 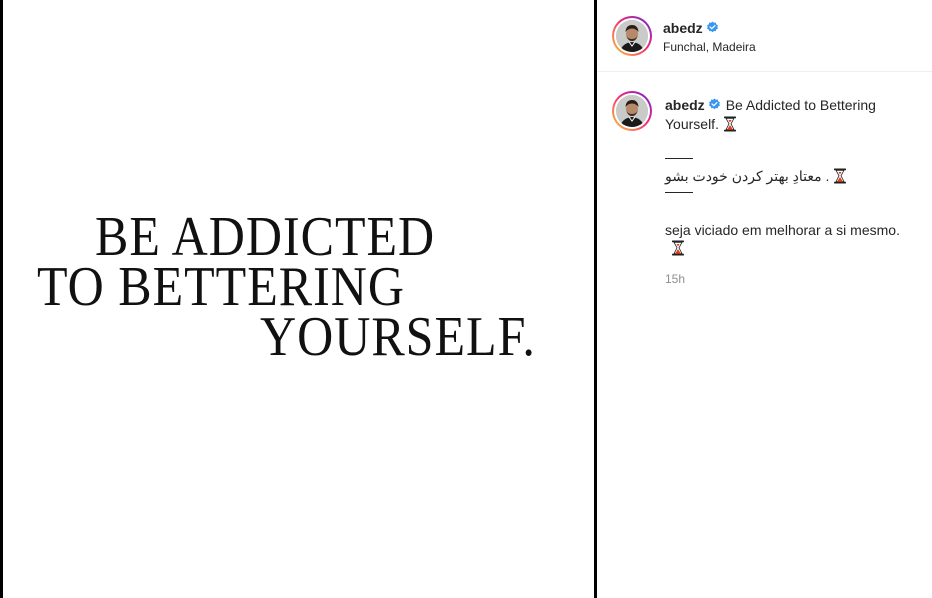 I want to click on post-header: abedz Funchal, Madeira, so click(x=764, y=36).